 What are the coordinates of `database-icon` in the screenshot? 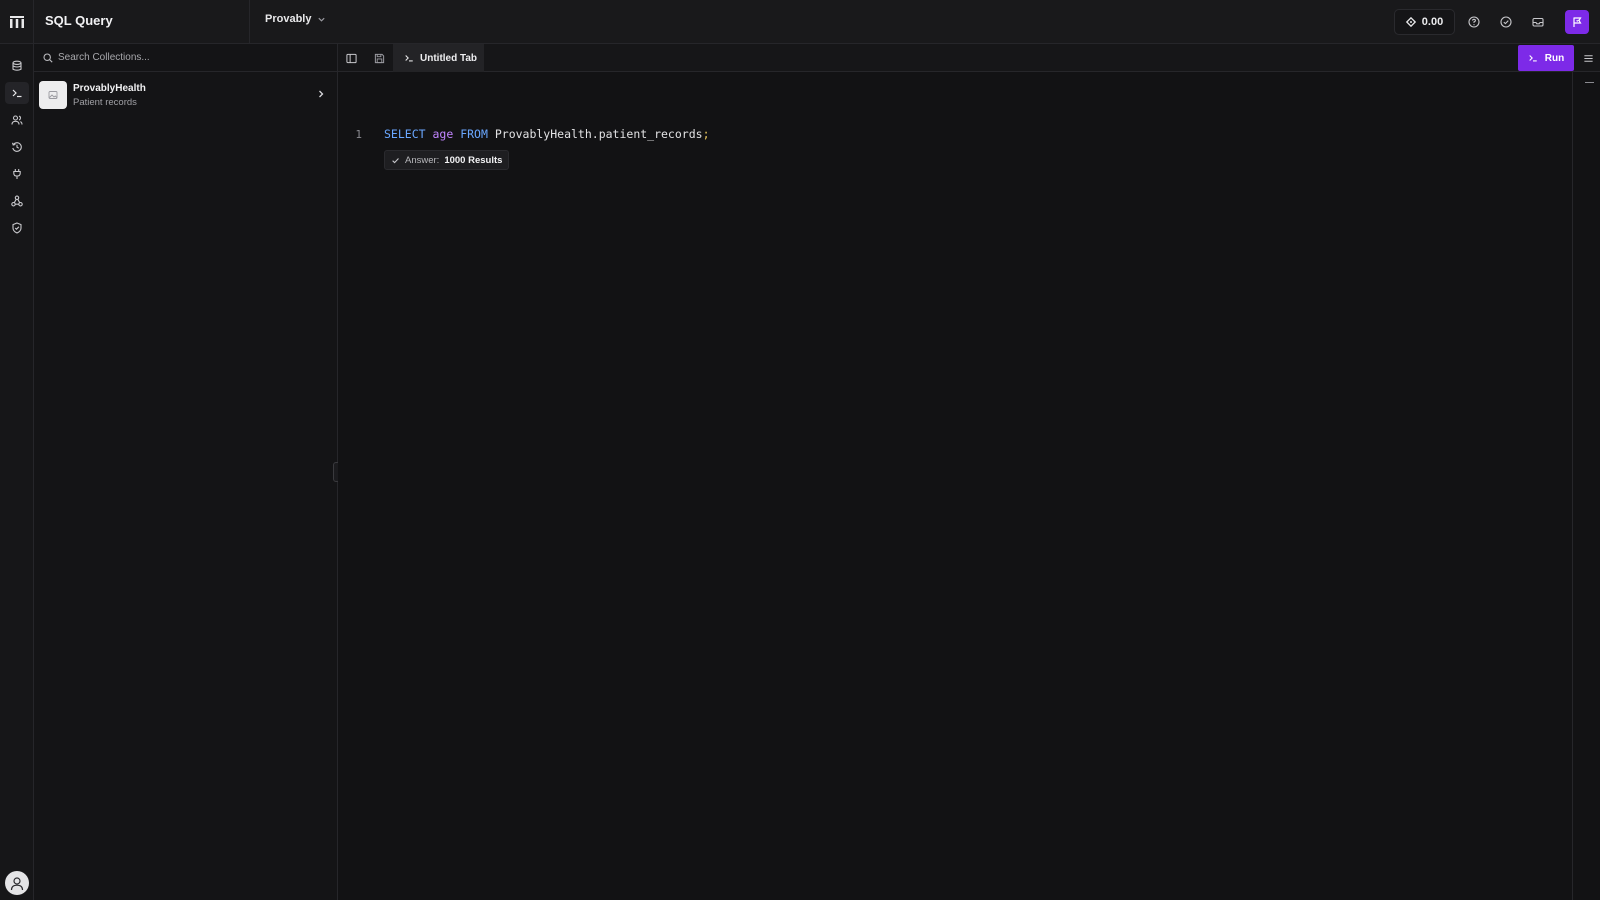 It's located at (17, 65).